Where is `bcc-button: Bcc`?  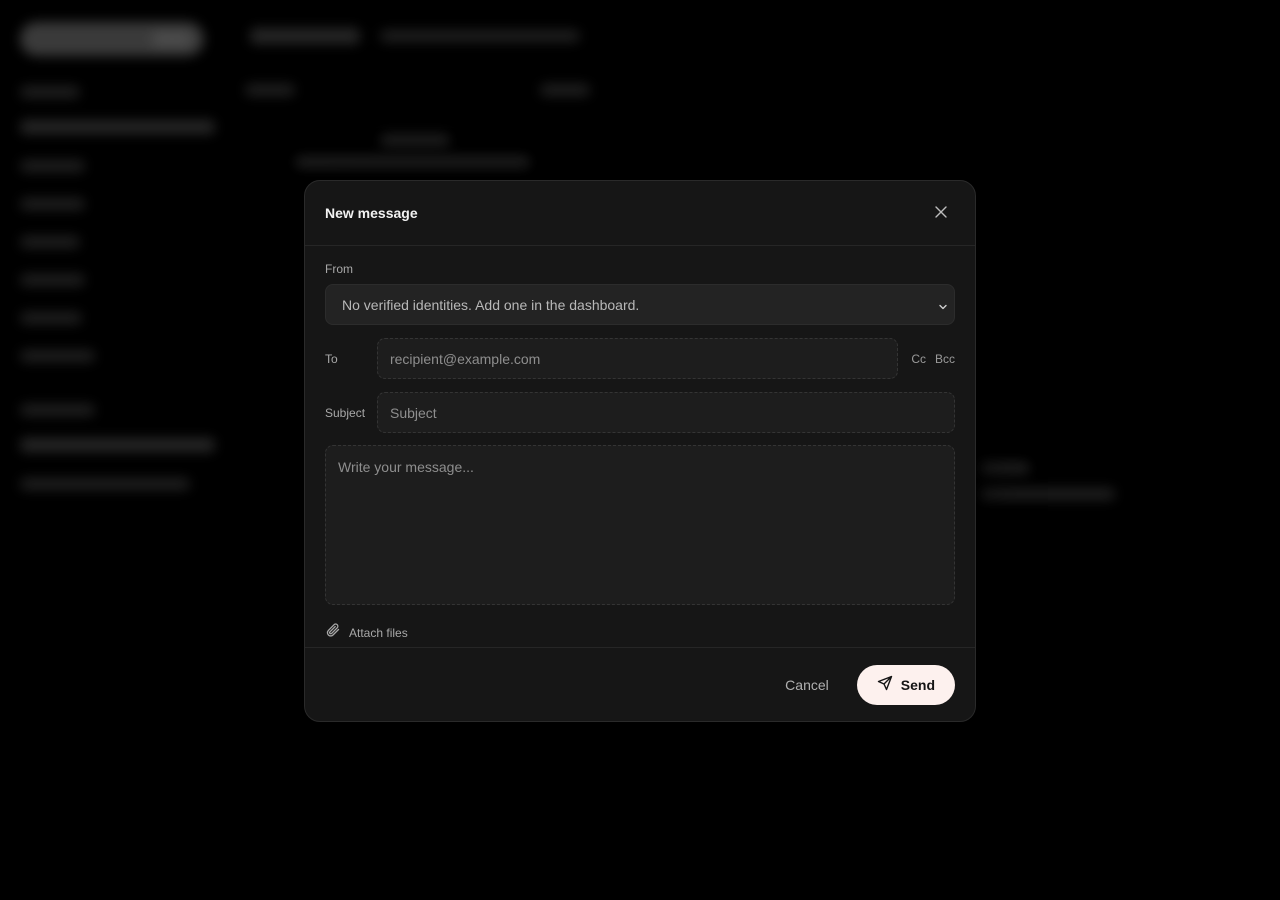 bcc-button: Bcc is located at coordinates (945, 359).